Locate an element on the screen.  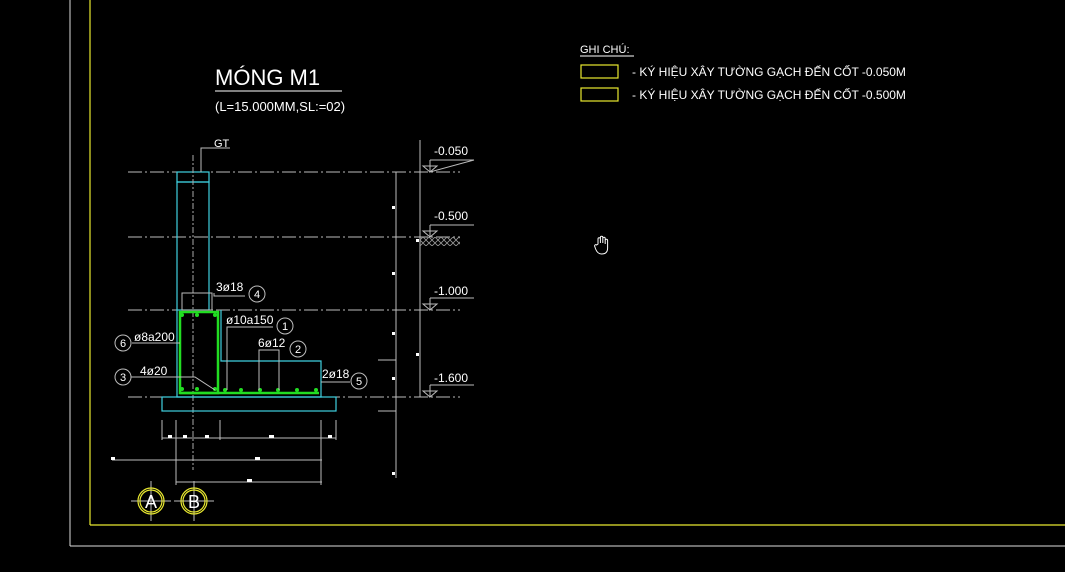
level-label: -0.500 is located at coordinates (451, 216).